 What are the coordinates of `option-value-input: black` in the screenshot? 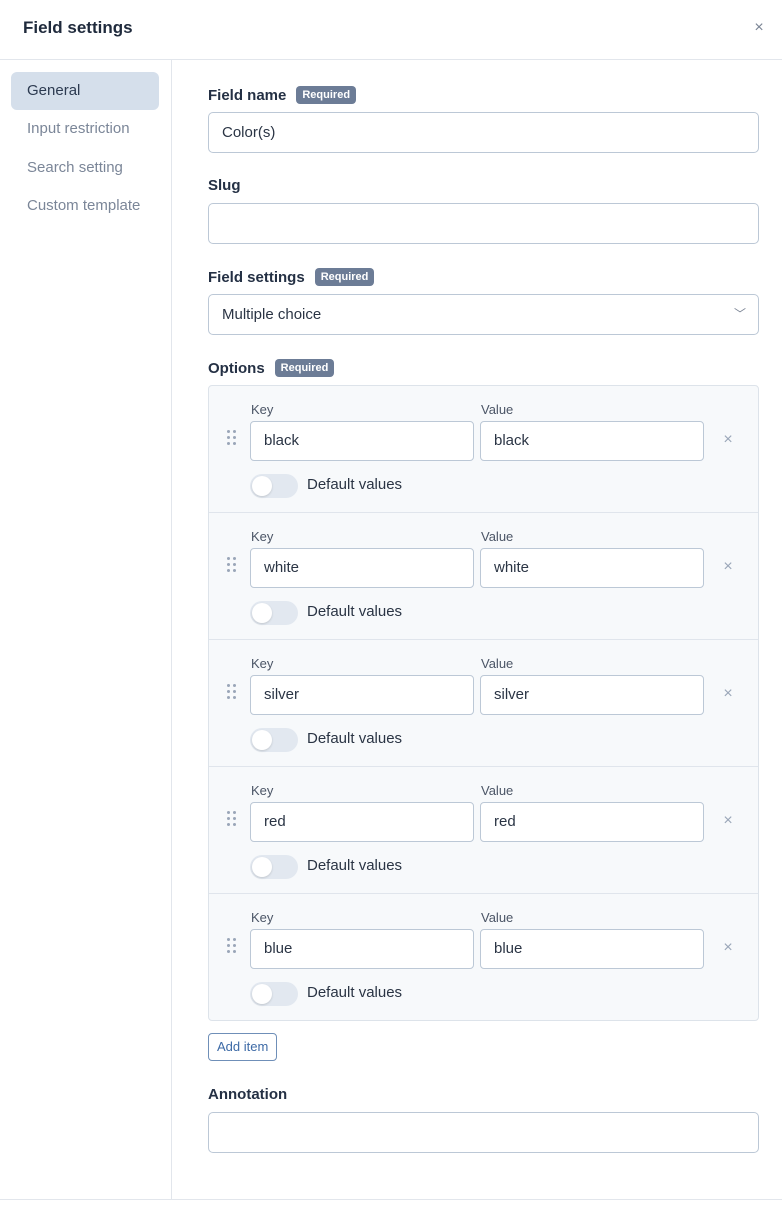 It's located at (592, 441).